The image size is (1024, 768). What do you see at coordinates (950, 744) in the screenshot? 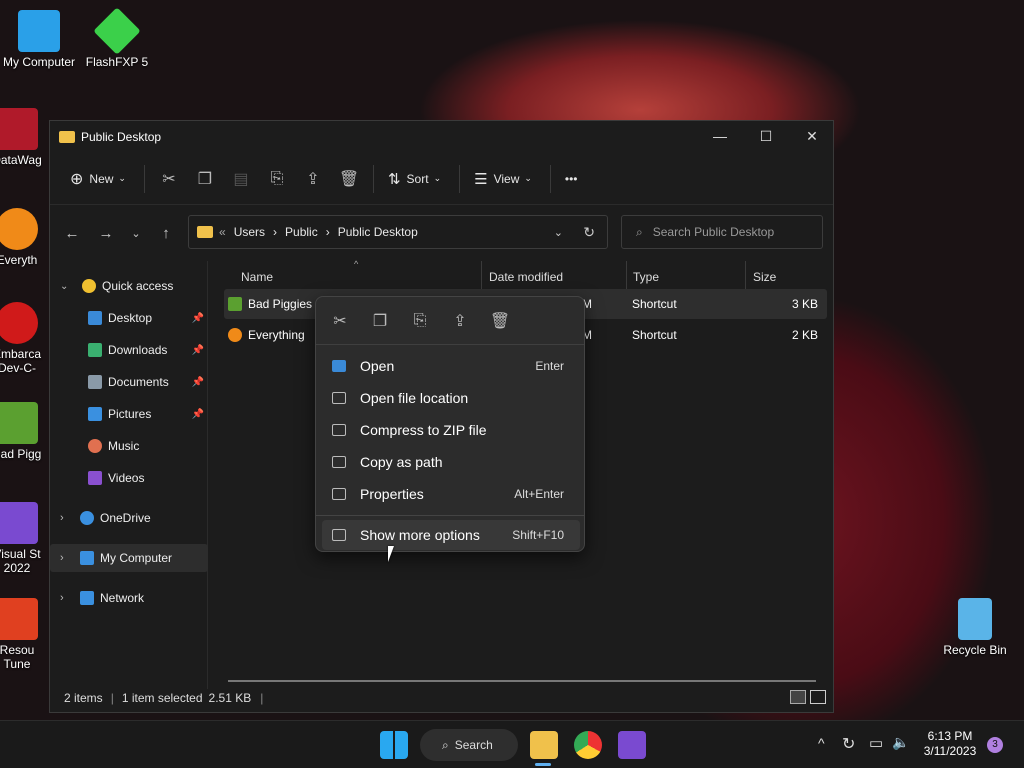
I see `clock: 6:13 PM 3/11/2023` at bounding box center [950, 744].